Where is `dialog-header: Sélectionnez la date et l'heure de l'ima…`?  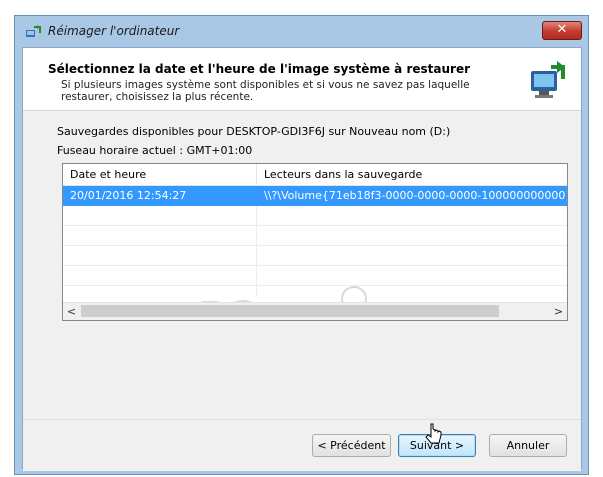 dialog-header: Sélectionnez la date et l'heure de l'ima… is located at coordinates (302, 79).